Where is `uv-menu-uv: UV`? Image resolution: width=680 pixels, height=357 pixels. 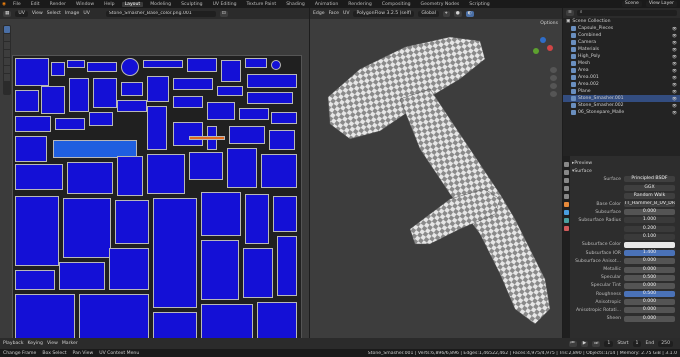 uv-menu-uv: UV is located at coordinates (86, 13).